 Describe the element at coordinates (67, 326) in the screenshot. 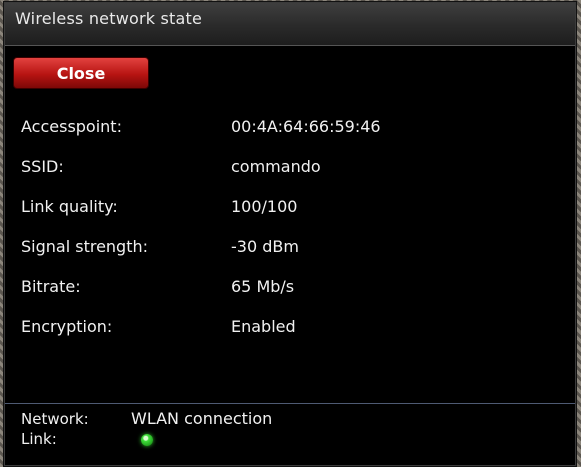

I see `encryption-label: Encryption:` at that location.